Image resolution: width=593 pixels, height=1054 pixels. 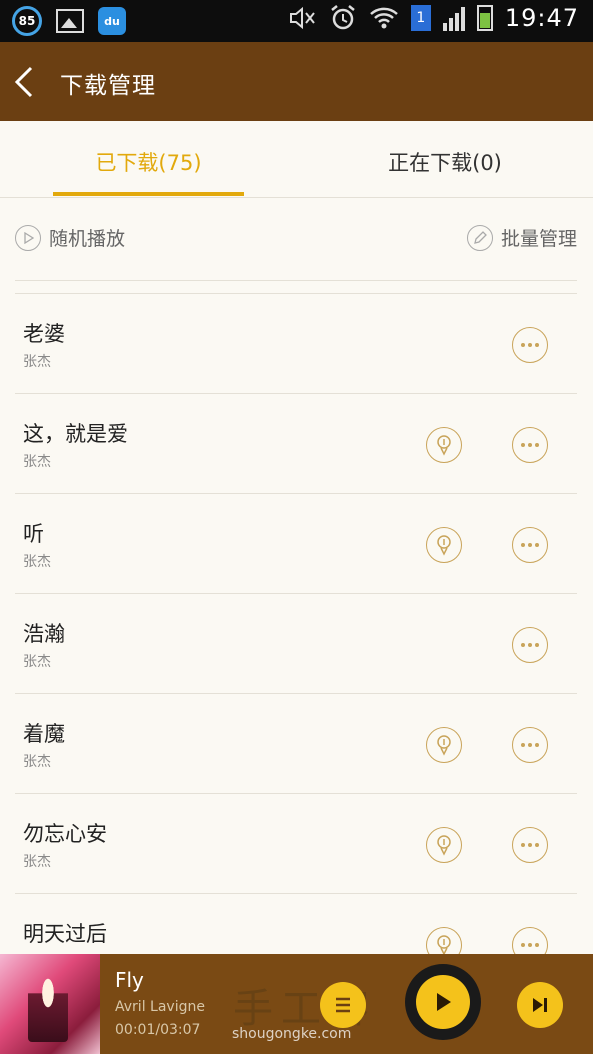 I want to click on active-tab-indicator, so click(x=148, y=194).